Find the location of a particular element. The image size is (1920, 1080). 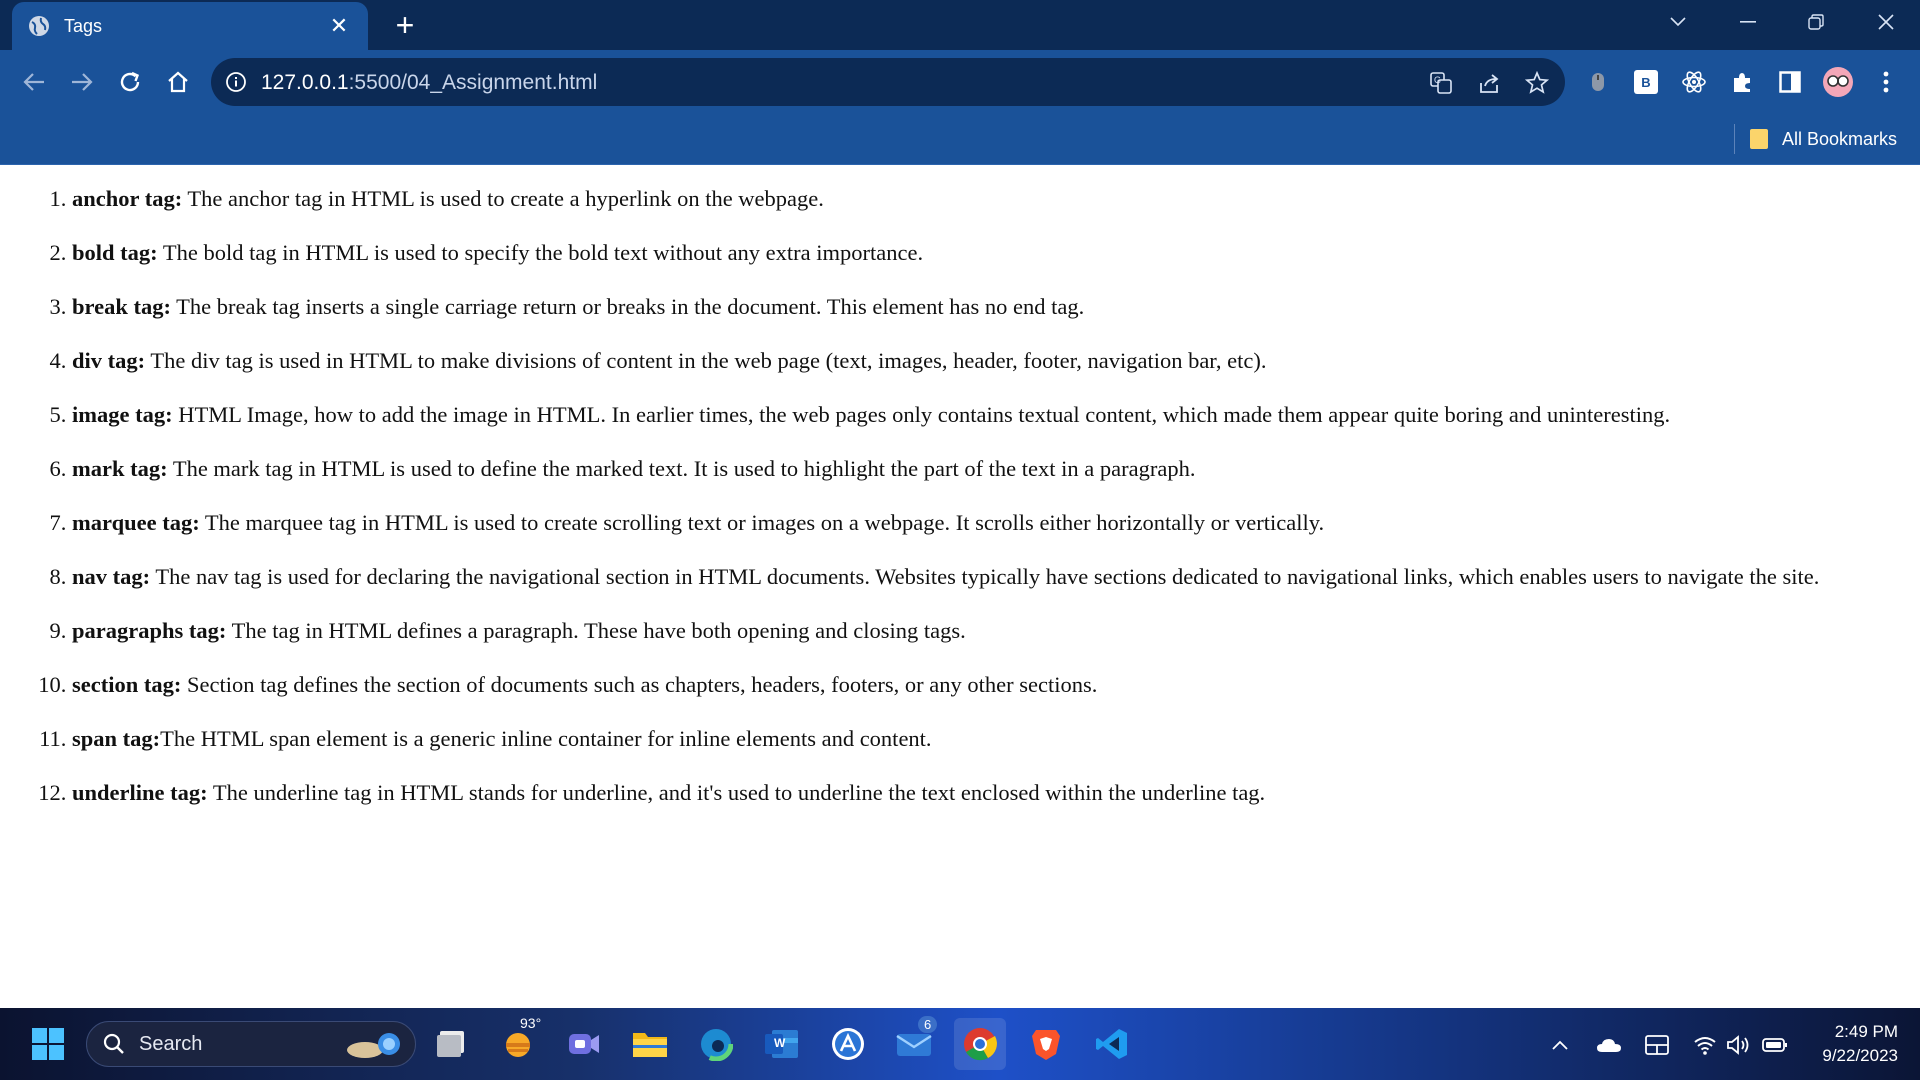

b-extension-icon: B is located at coordinates (1646, 82).